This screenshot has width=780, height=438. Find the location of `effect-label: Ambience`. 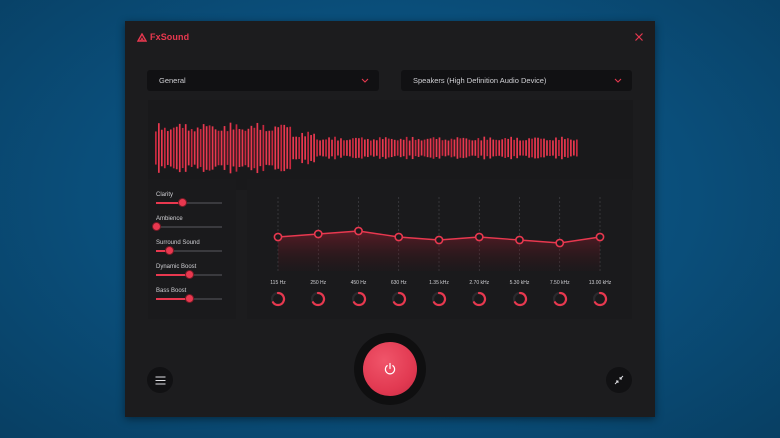

effect-label: Ambience is located at coordinates (169, 219).